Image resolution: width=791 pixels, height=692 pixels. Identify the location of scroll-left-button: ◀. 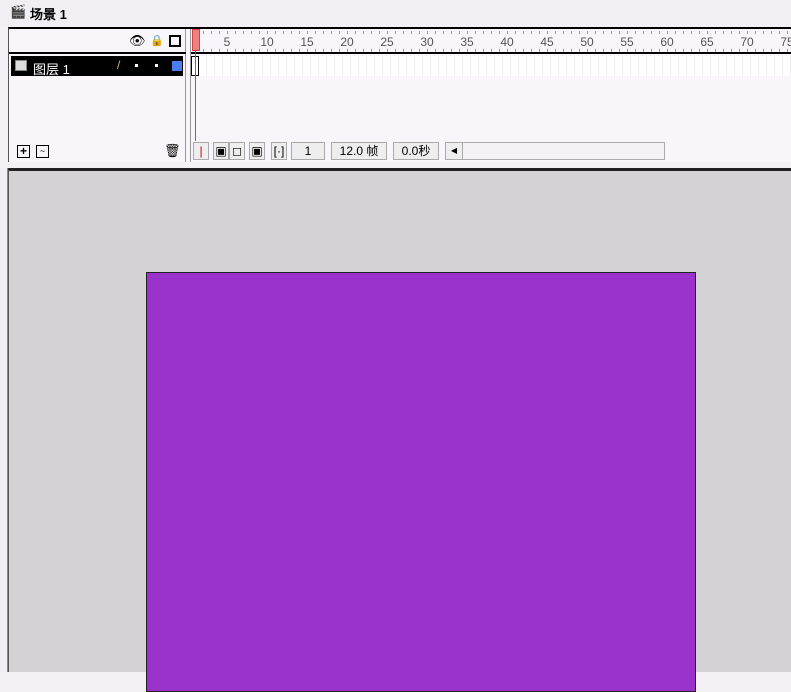
(454, 151).